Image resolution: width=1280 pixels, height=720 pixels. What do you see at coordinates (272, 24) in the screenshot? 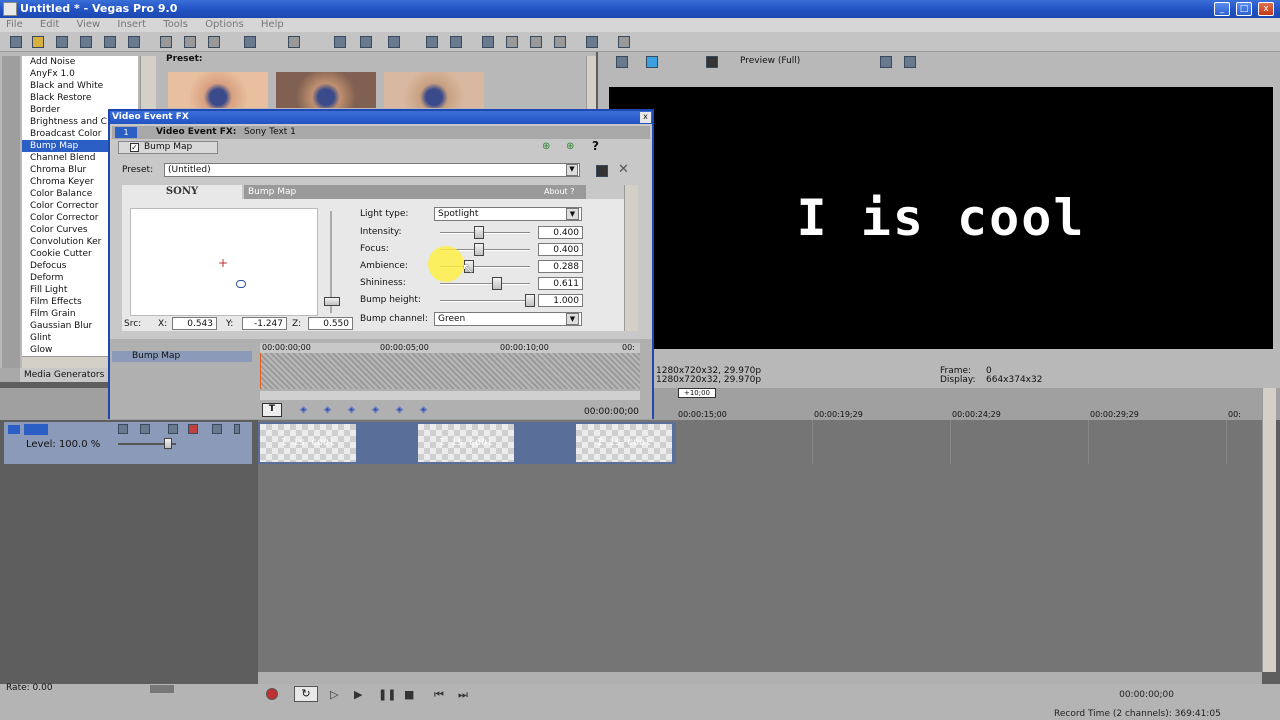
I see `menu-help: Help` at bounding box center [272, 24].